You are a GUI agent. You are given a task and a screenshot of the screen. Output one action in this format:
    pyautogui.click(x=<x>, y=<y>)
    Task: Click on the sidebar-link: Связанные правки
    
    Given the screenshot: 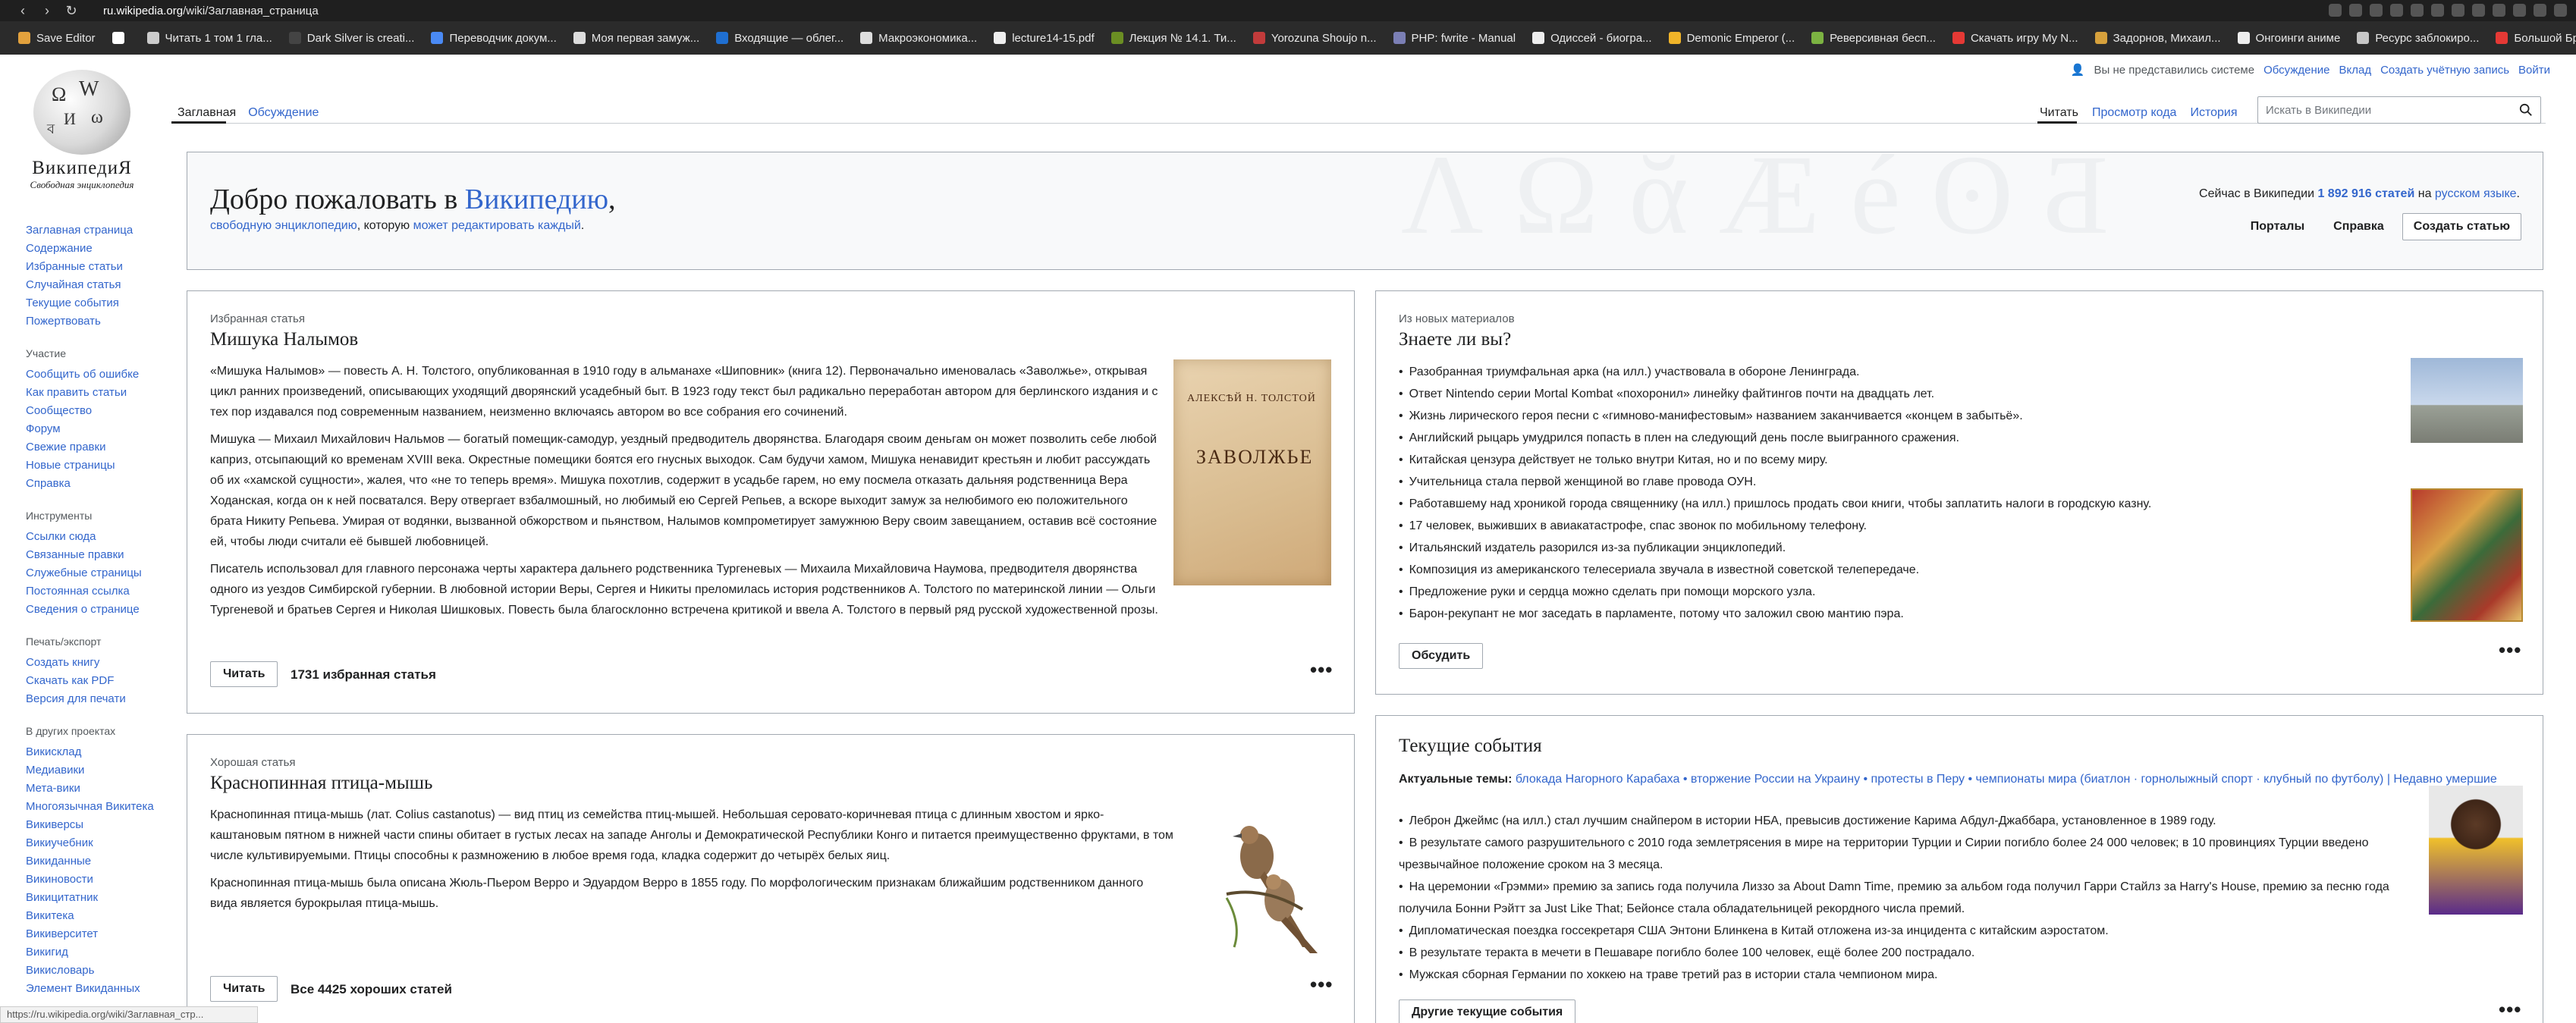 What is the action you would take?
    pyautogui.click(x=94, y=555)
    